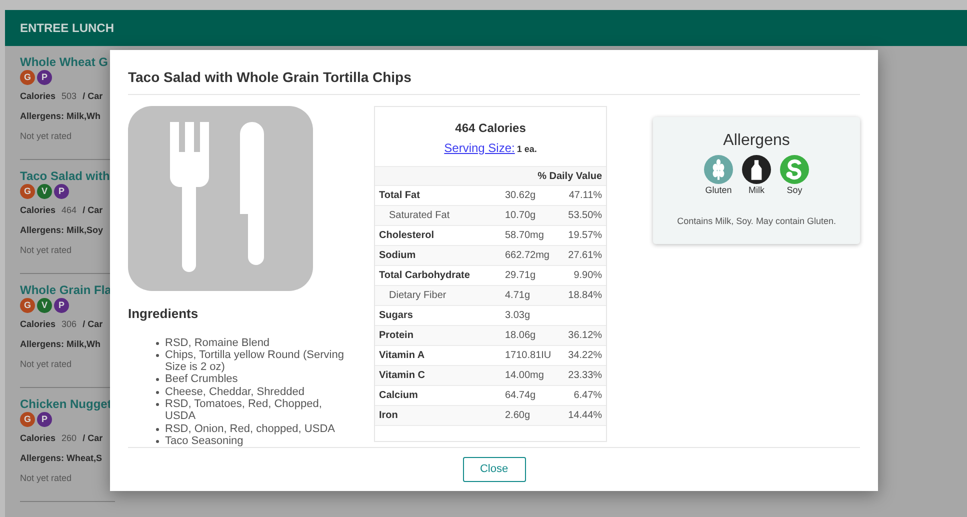 Image resolution: width=967 pixels, height=517 pixels. What do you see at coordinates (234, 392) in the screenshot?
I see `ingredient-item: Cheese, Cheddar, Shredded` at bounding box center [234, 392].